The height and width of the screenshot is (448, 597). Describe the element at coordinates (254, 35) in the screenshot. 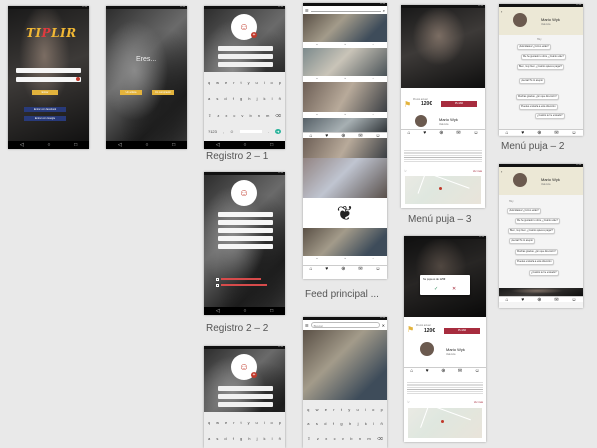

I see `add-photo-icon: +` at that location.